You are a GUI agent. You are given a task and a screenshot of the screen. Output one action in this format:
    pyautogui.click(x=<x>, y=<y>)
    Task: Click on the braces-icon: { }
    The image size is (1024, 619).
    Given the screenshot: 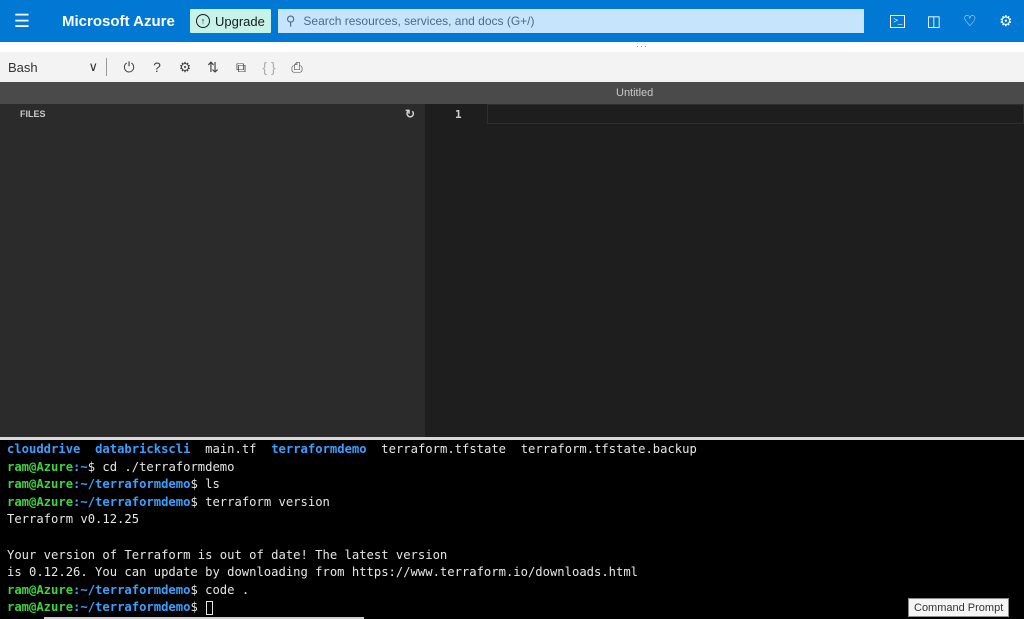 What is the action you would take?
    pyautogui.click(x=269, y=67)
    